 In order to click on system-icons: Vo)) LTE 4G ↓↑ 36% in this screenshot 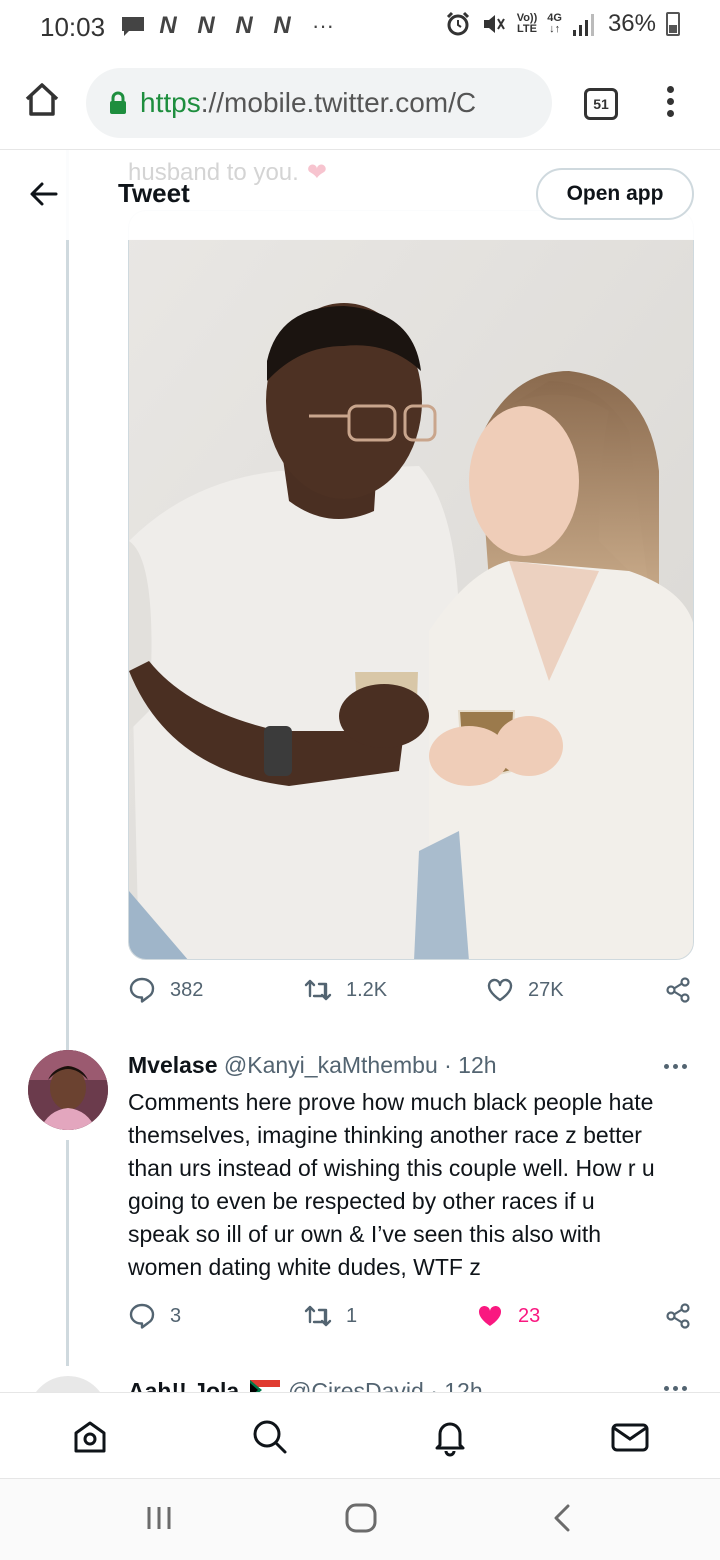, I will do `click(562, 24)`.